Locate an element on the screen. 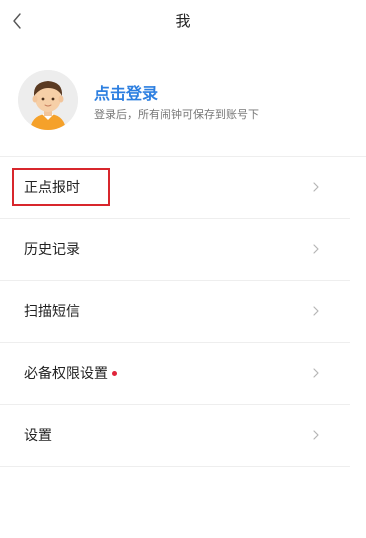 This screenshot has width=366, height=538. user-avatar-icon is located at coordinates (48, 100).